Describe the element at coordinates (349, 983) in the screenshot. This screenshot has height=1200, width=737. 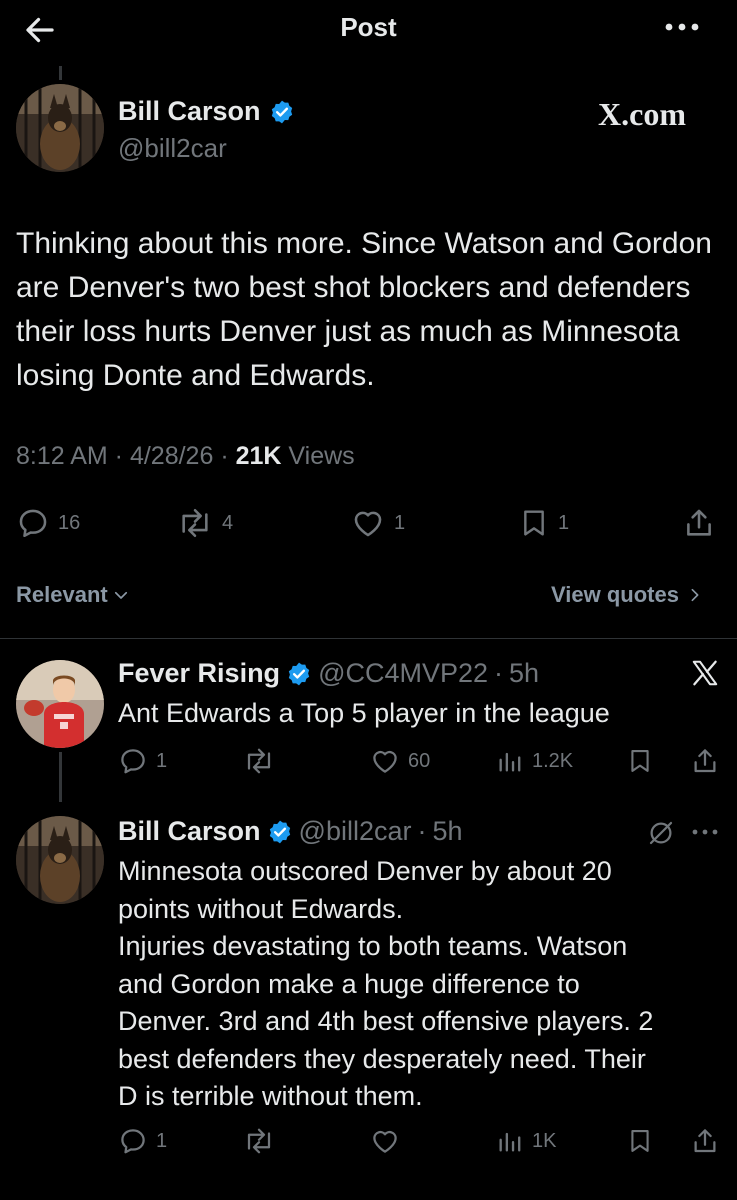
I see `reply-text-line: and Gordon make a huge difference to` at that location.